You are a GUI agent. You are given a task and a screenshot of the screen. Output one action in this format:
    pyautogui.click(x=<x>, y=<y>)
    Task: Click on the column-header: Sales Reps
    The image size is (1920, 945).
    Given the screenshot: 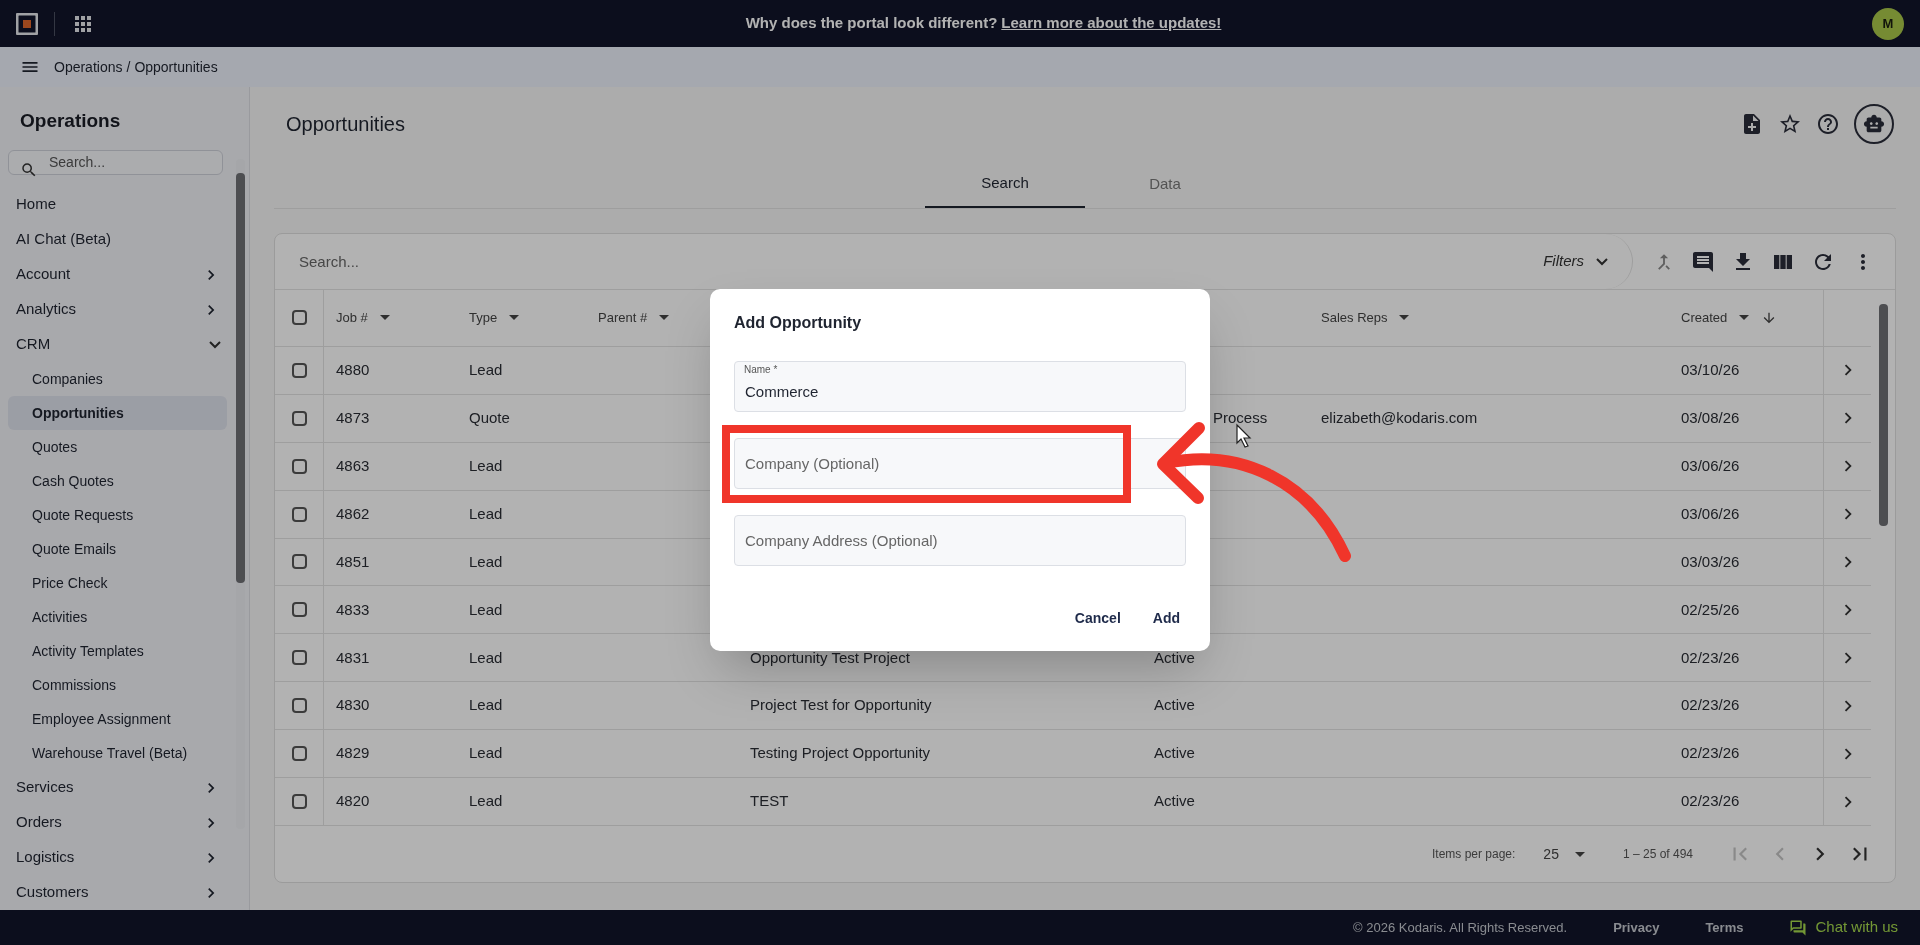 What is the action you would take?
    pyautogui.click(x=1354, y=318)
    